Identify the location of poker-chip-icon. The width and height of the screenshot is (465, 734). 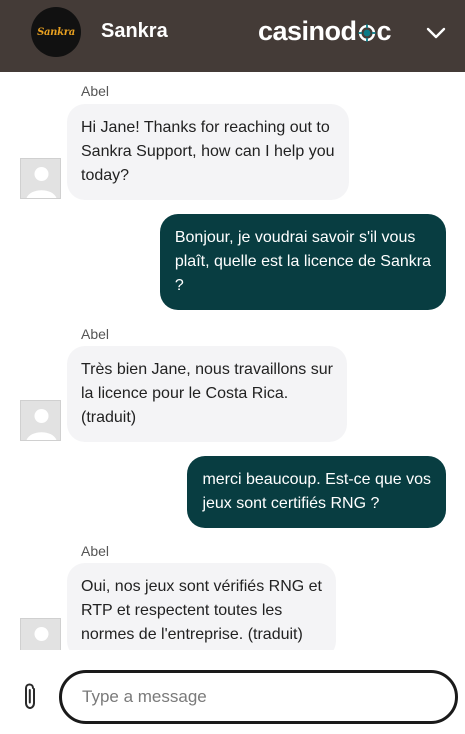
(366, 32).